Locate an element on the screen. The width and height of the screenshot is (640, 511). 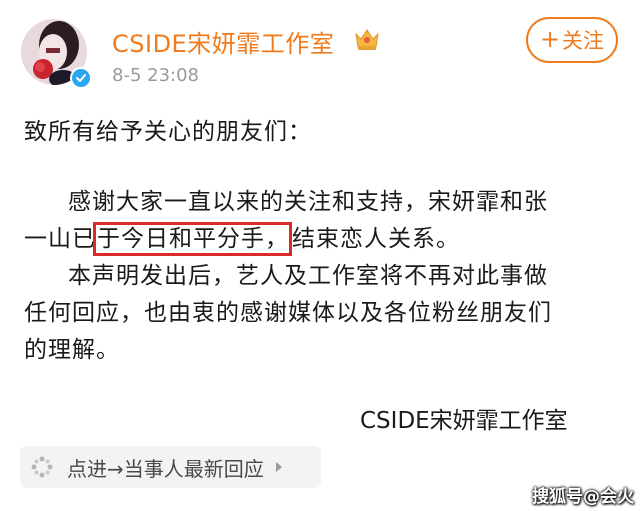
follow-button: + 关注 is located at coordinates (572, 40).